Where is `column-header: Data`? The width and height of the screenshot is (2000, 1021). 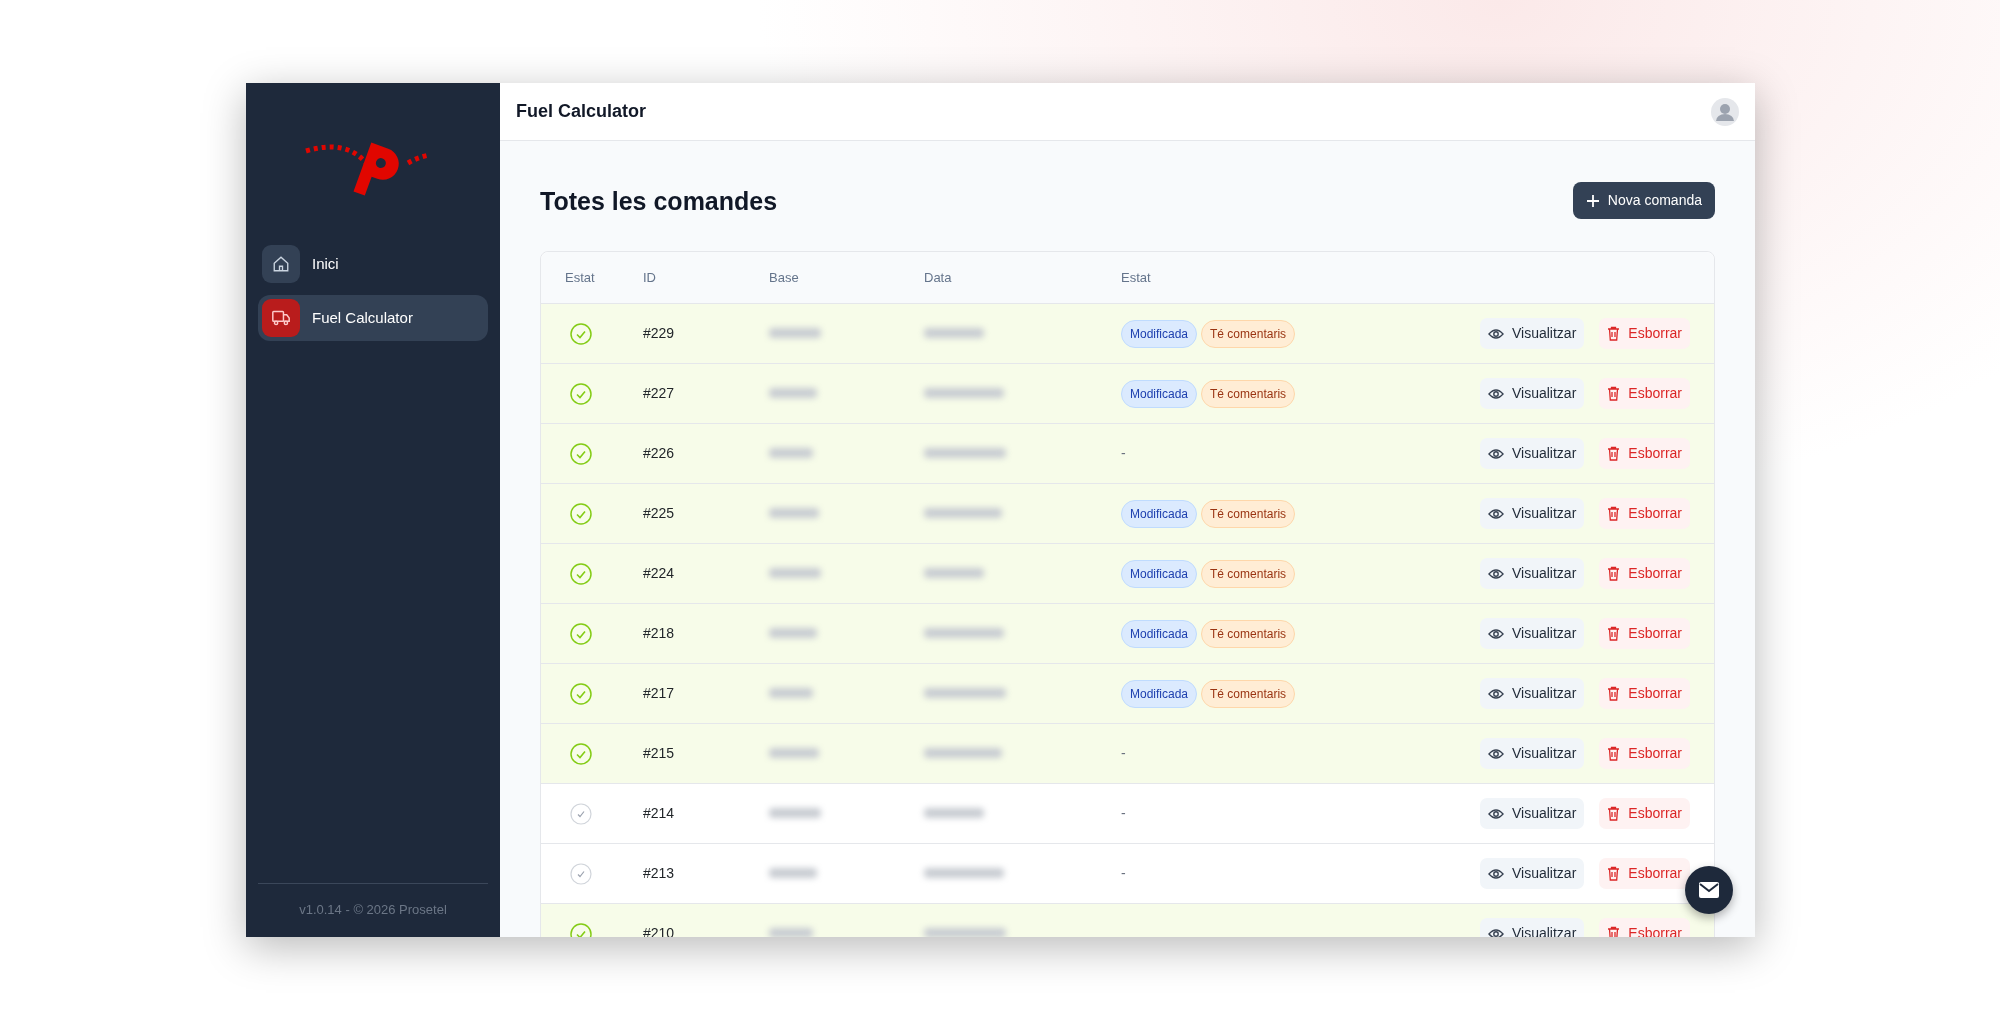 column-header: Data is located at coordinates (938, 277).